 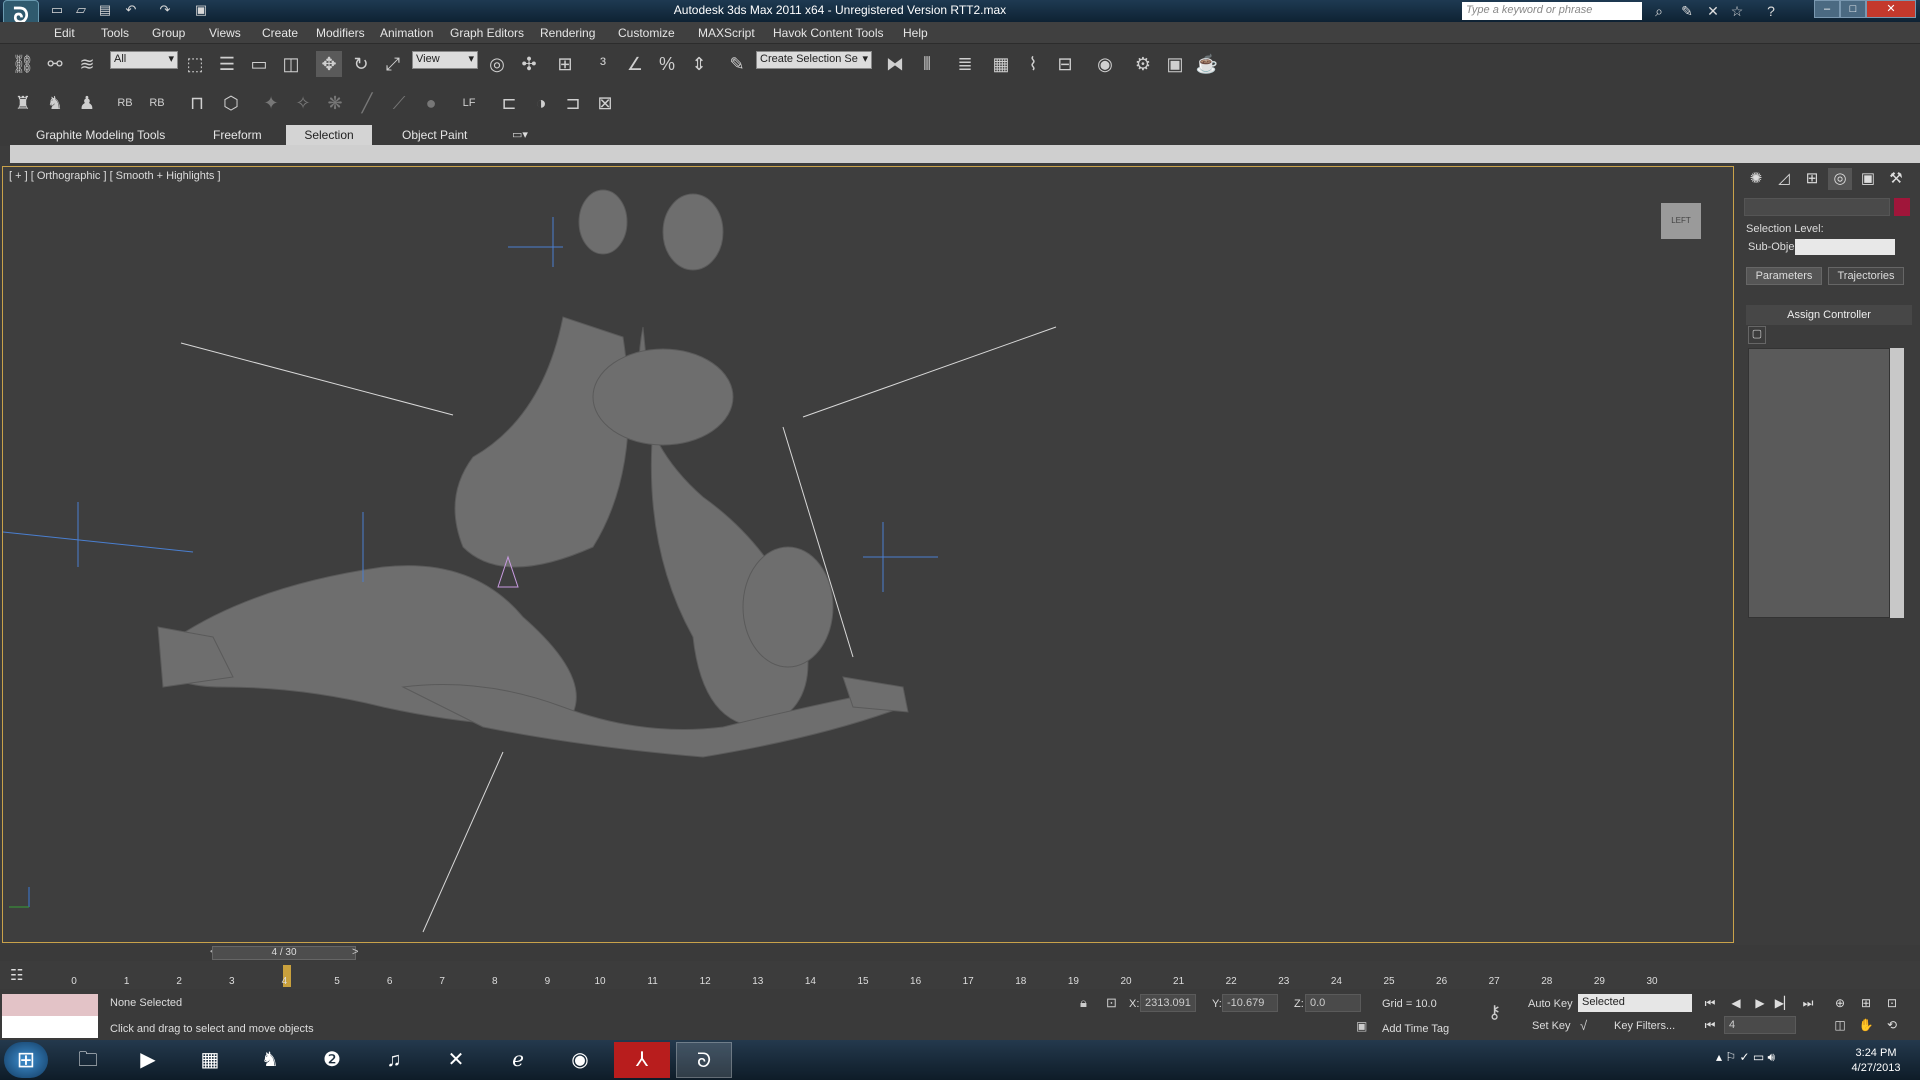 What do you see at coordinates (16, 975) in the screenshot?
I see `mini-curve-editor-icon: ☷` at bounding box center [16, 975].